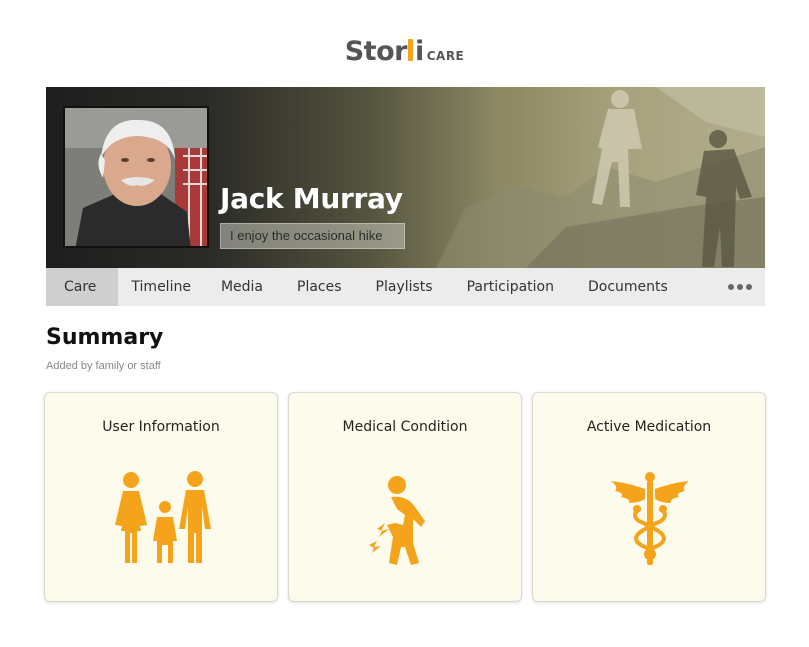 The width and height of the screenshot is (809, 647). I want to click on logo-accent-bar, so click(410, 50).